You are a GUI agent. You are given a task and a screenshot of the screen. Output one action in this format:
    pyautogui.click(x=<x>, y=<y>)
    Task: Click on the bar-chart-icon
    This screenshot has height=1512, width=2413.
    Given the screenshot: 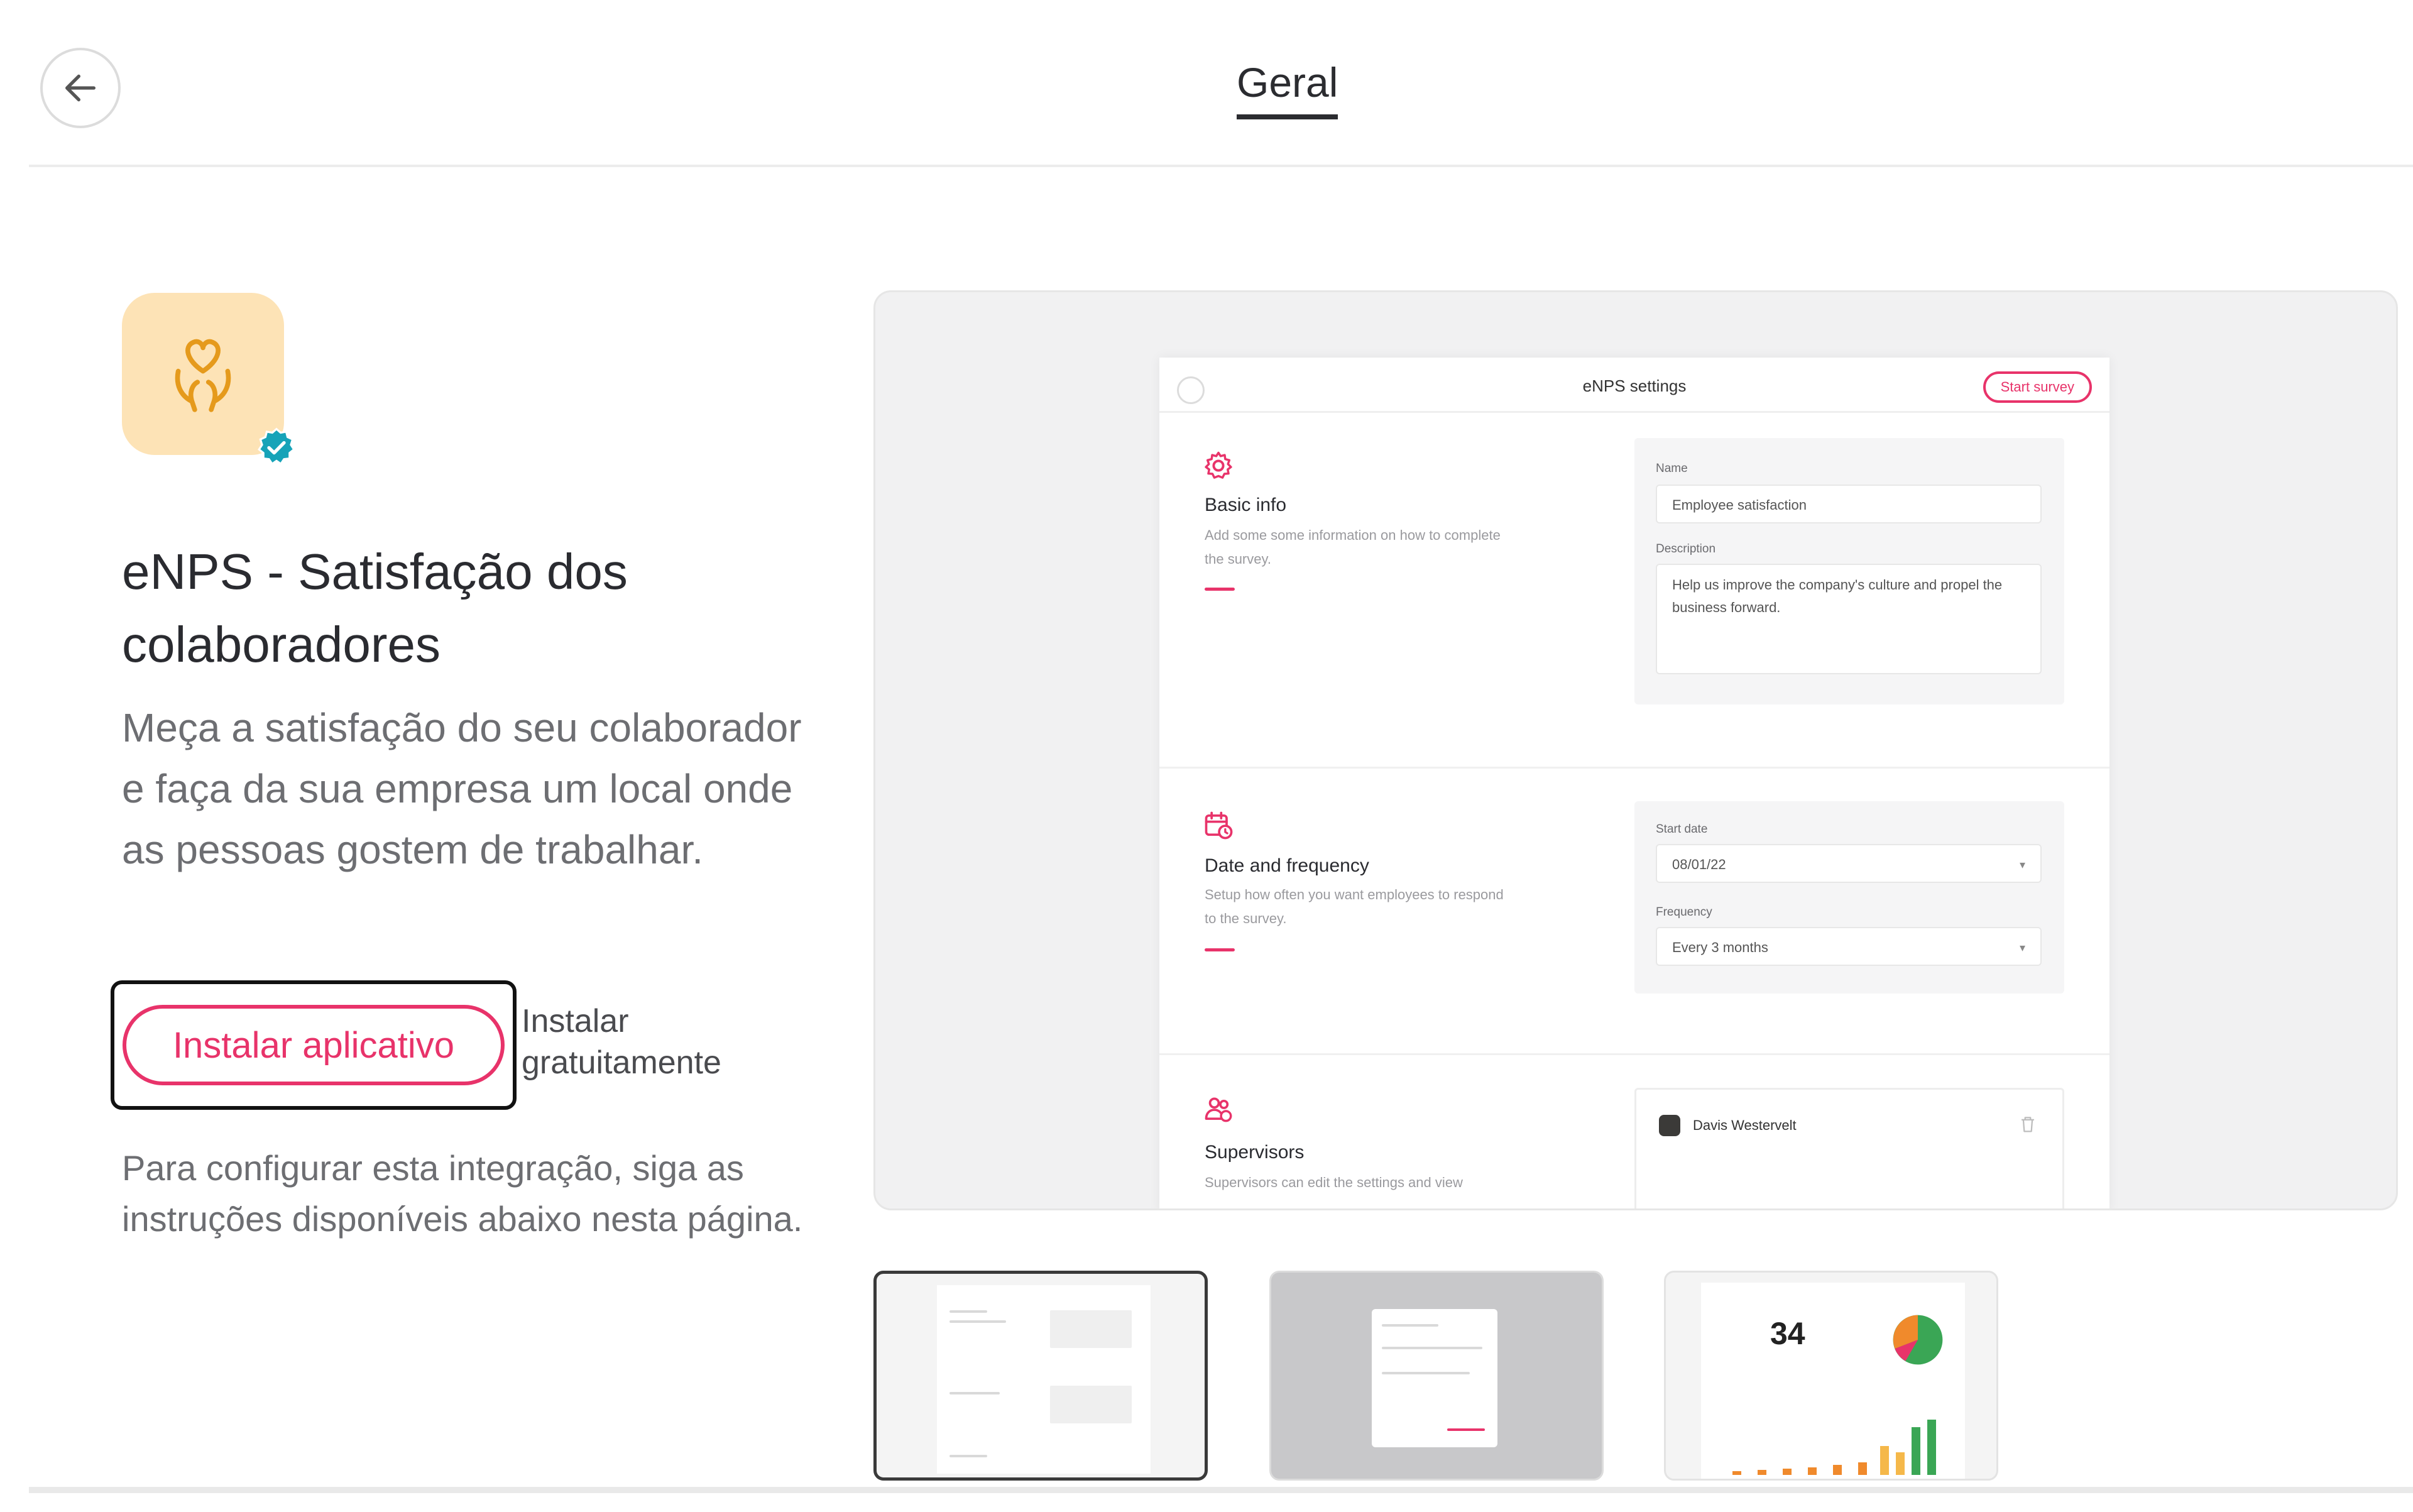 What is the action you would take?
    pyautogui.click(x=1834, y=1447)
    